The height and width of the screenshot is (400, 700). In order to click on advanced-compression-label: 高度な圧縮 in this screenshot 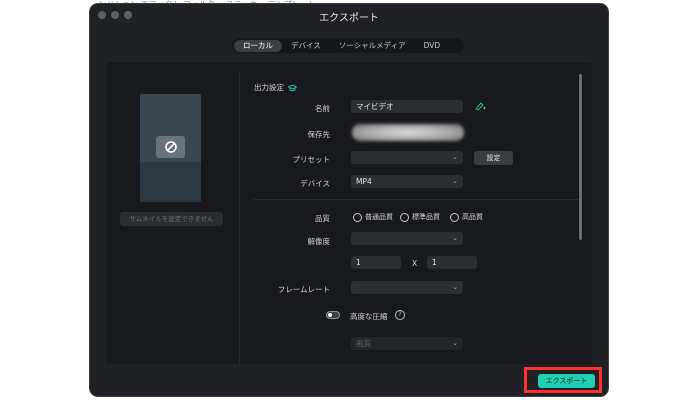, I will do `click(369, 316)`.